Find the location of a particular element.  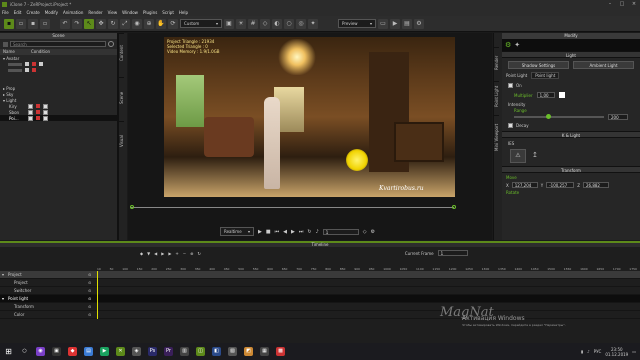

tab-content: Content is located at coordinates (121, 53).